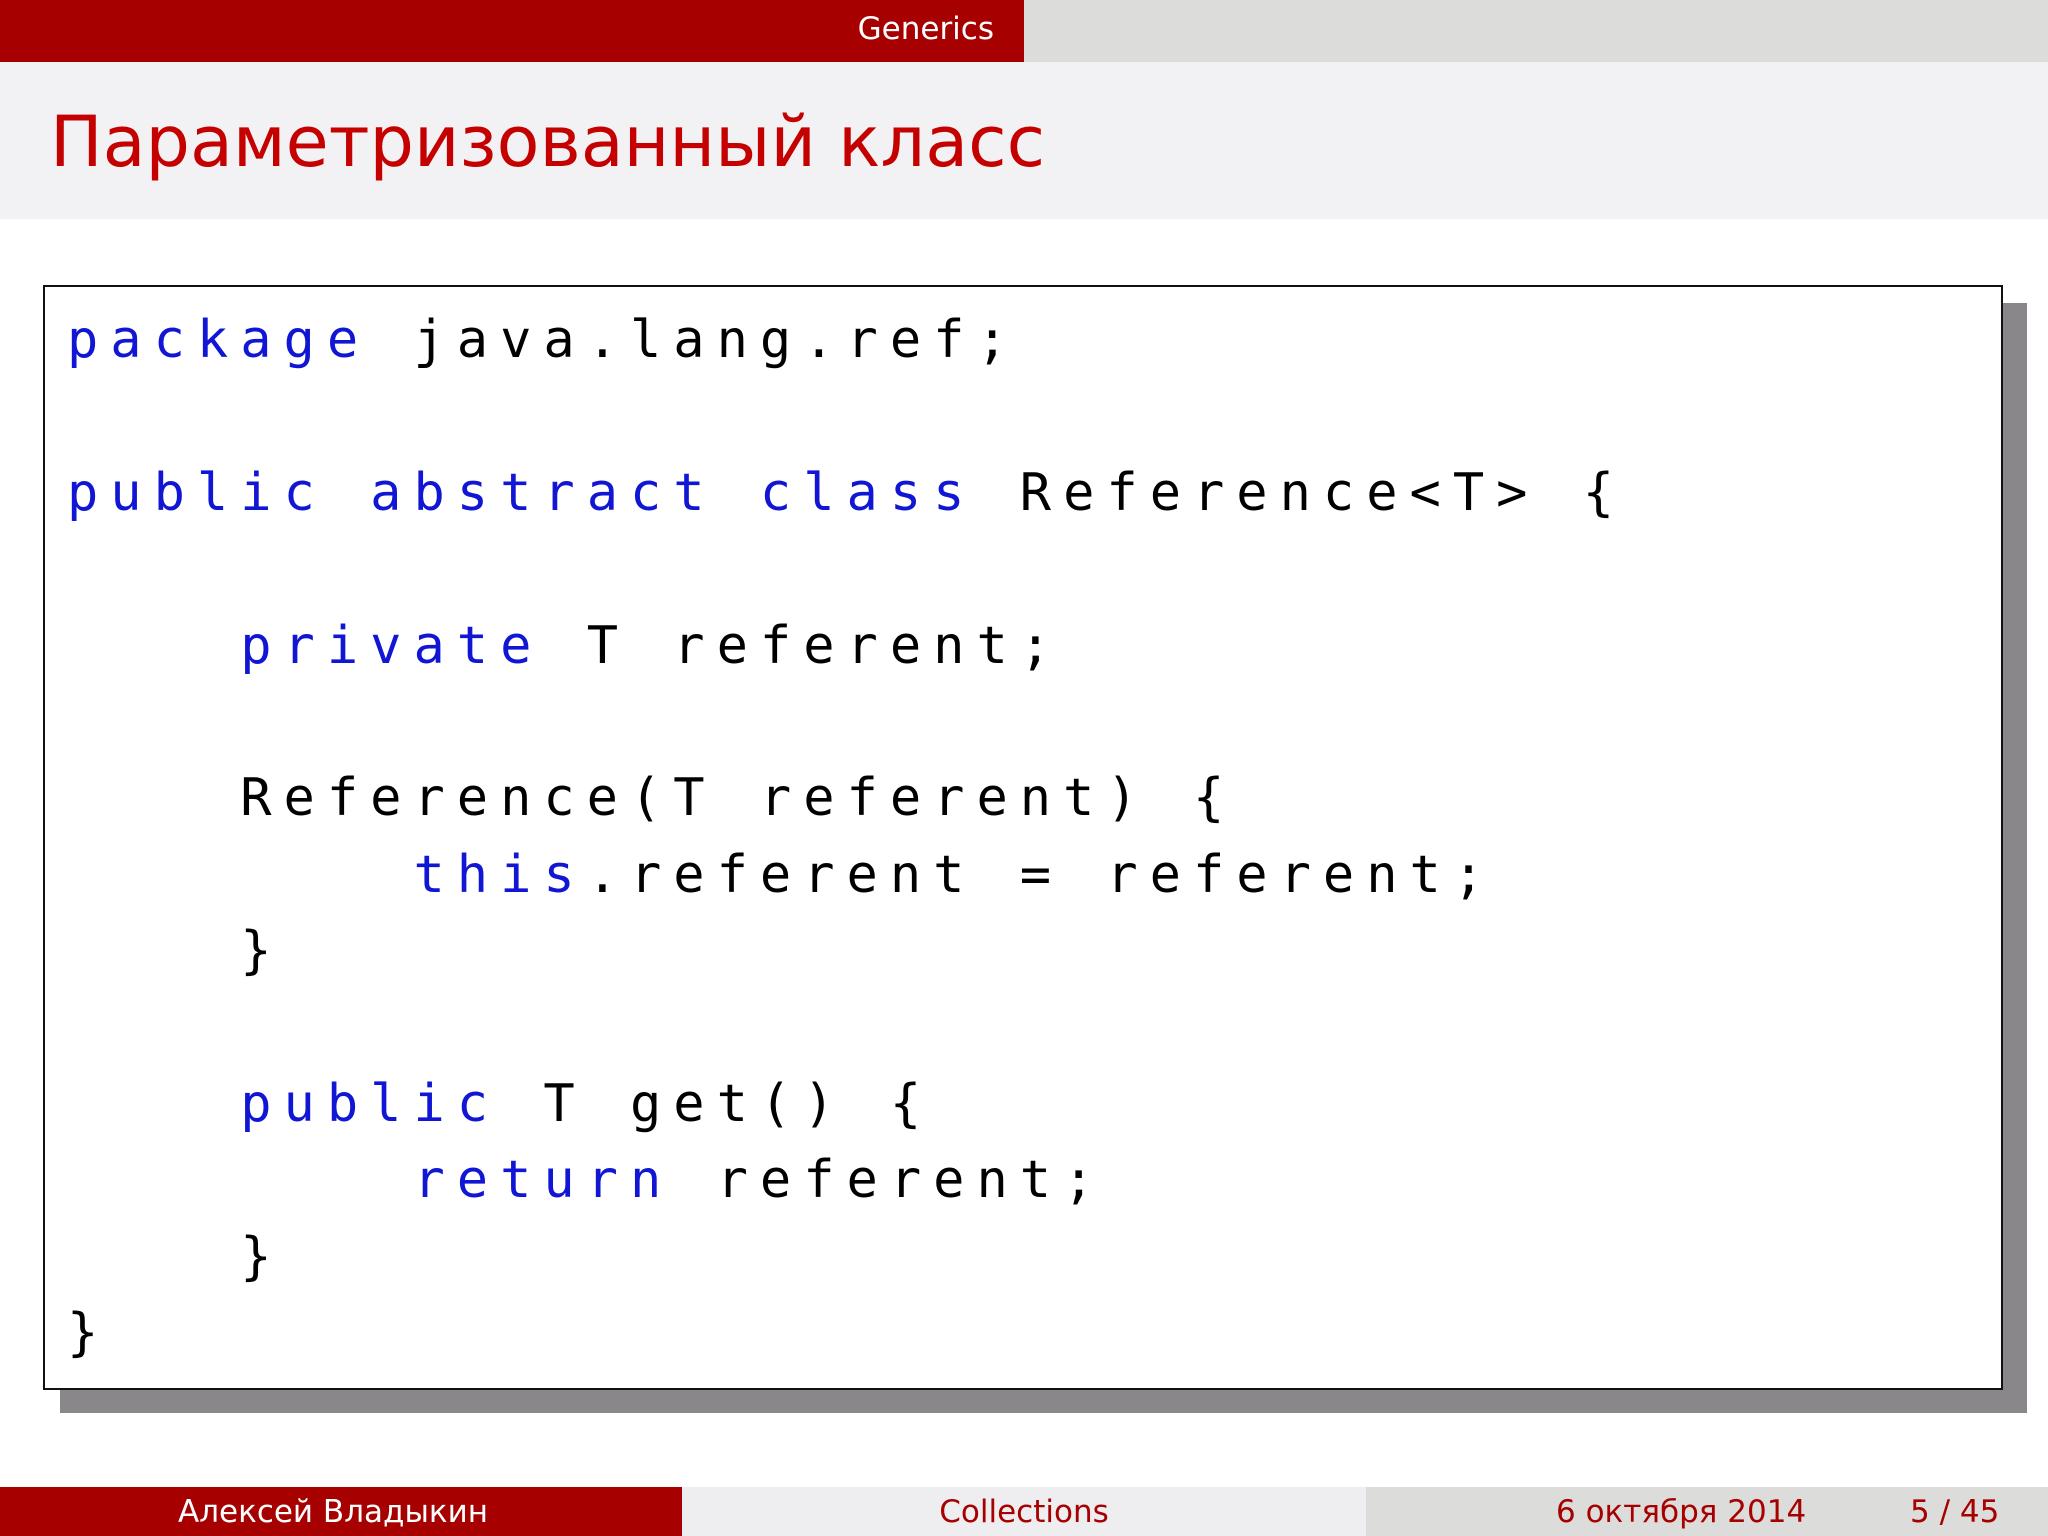 This screenshot has height=1536, width=2048. I want to click on code-line: Reference(T referent) {, so click(651, 798).